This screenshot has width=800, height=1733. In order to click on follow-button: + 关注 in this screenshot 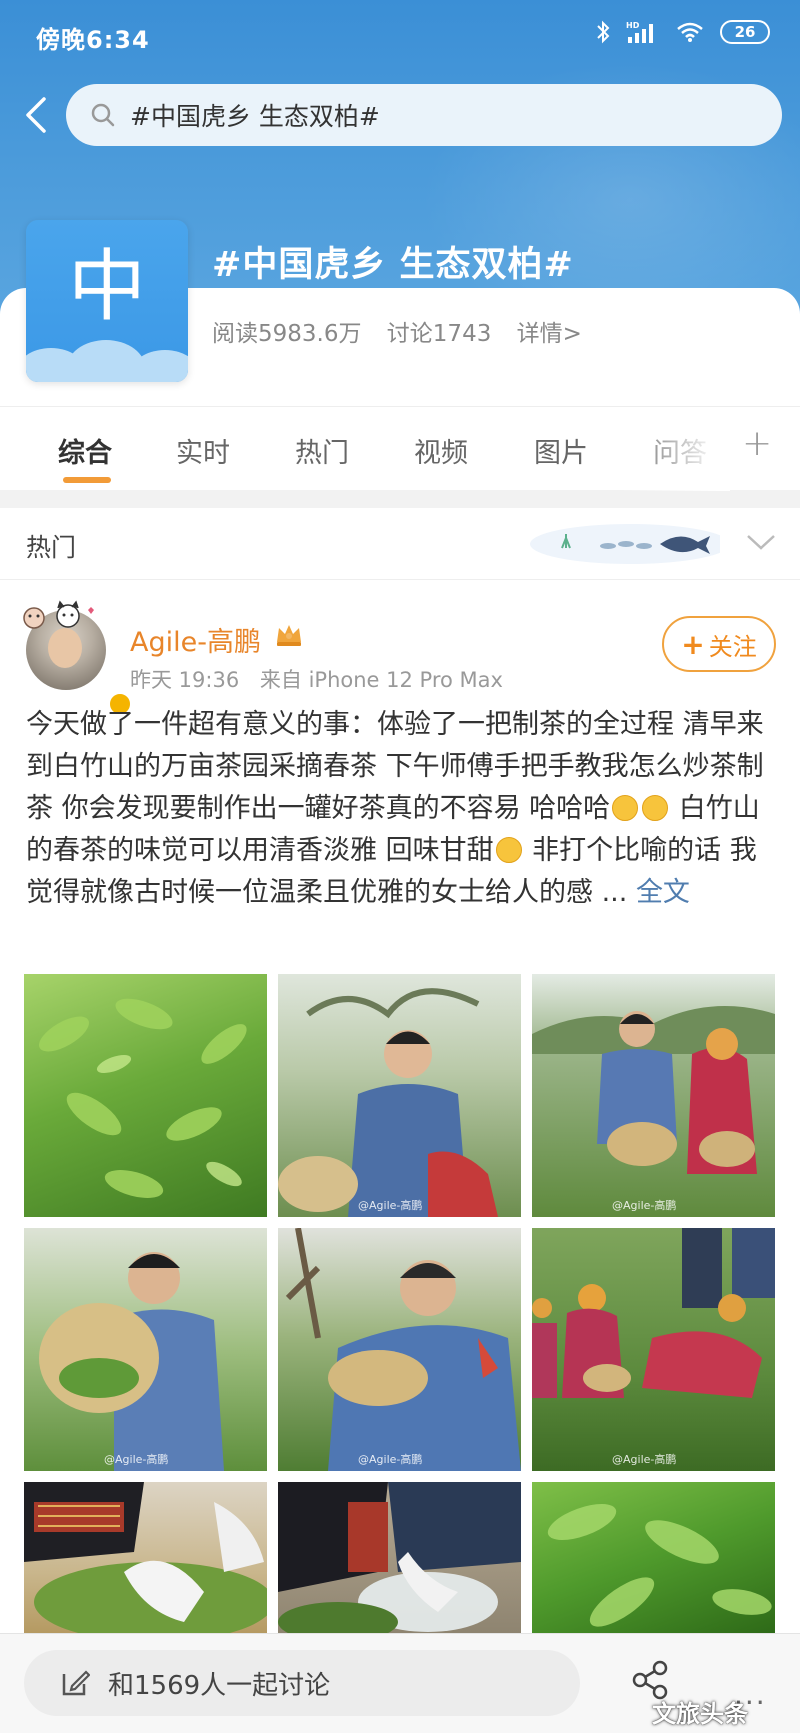, I will do `click(719, 644)`.